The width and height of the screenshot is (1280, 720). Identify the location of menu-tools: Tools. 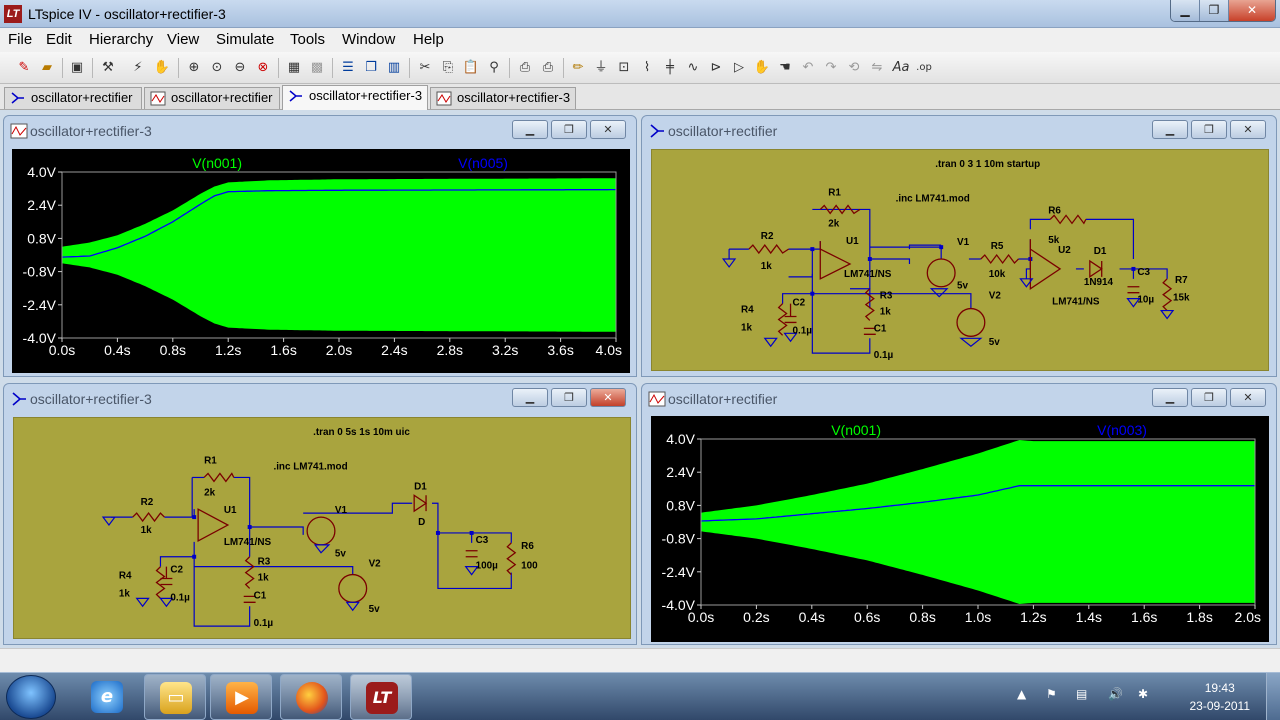
(307, 39).